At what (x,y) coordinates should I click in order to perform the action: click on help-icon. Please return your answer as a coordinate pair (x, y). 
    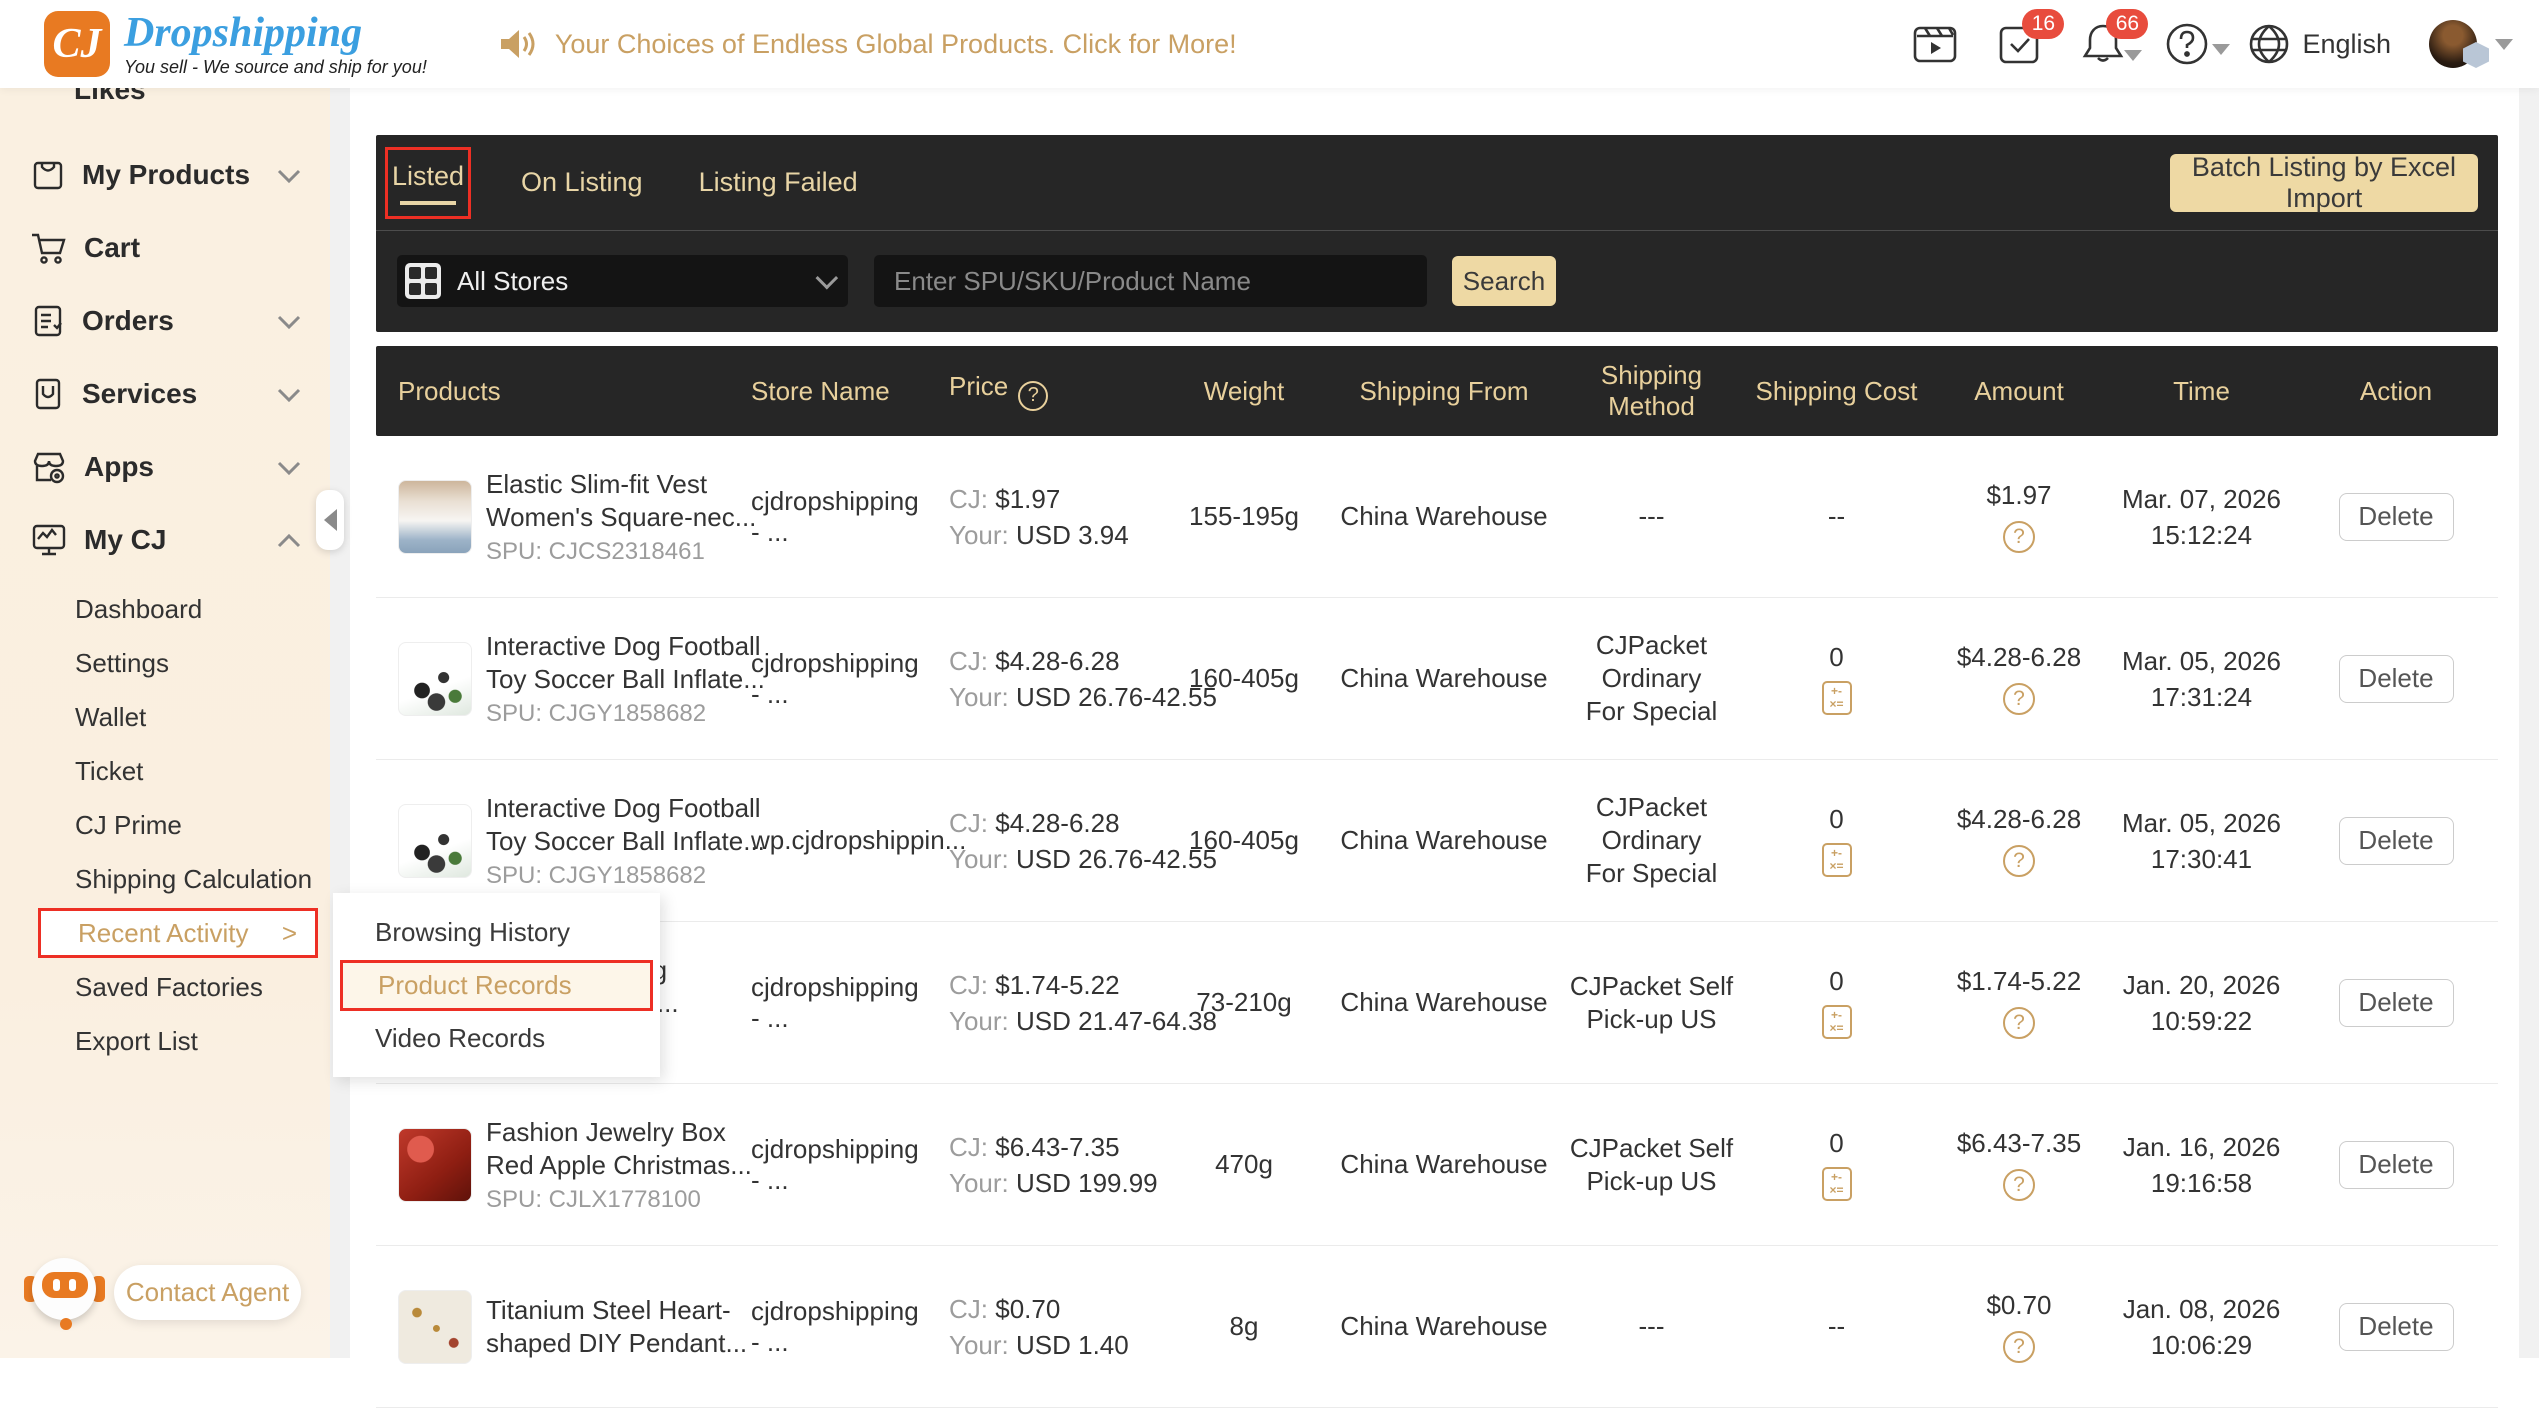
    Looking at the image, I should click on (2197, 44).